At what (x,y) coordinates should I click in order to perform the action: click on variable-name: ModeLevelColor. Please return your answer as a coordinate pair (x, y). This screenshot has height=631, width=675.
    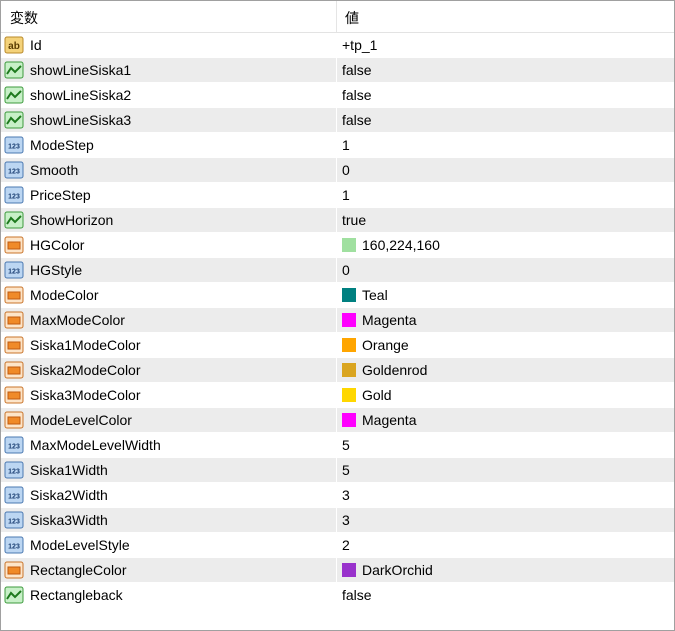
    Looking at the image, I should click on (81, 420).